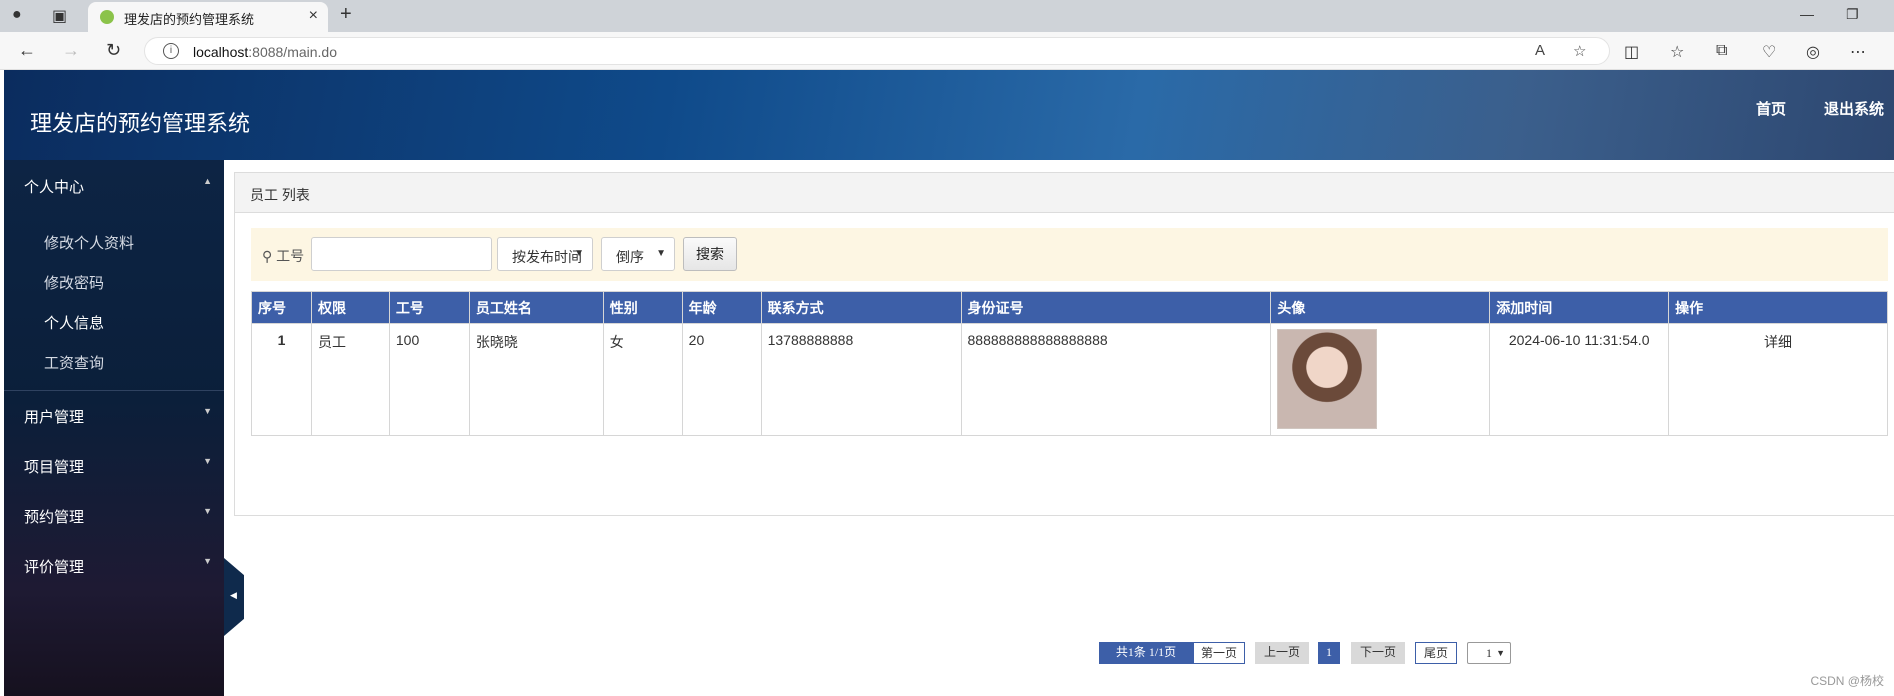  Describe the element at coordinates (267, 256) in the screenshot. I see `search-icon: ⚲` at that location.